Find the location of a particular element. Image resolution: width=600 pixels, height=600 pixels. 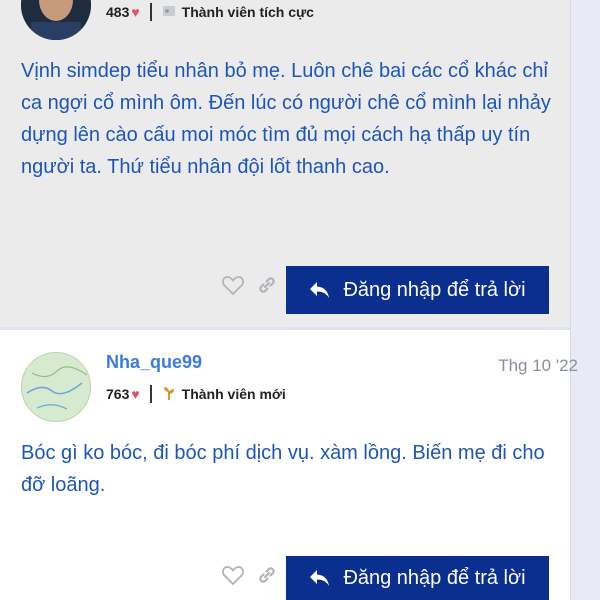

badge-icon is located at coordinates (169, 12).